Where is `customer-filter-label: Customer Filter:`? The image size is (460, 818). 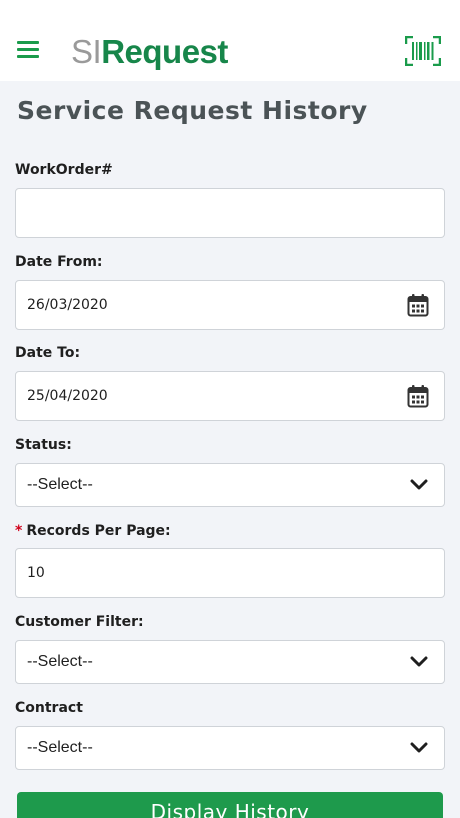
customer-filter-label: Customer Filter: is located at coordinates (79, 622).